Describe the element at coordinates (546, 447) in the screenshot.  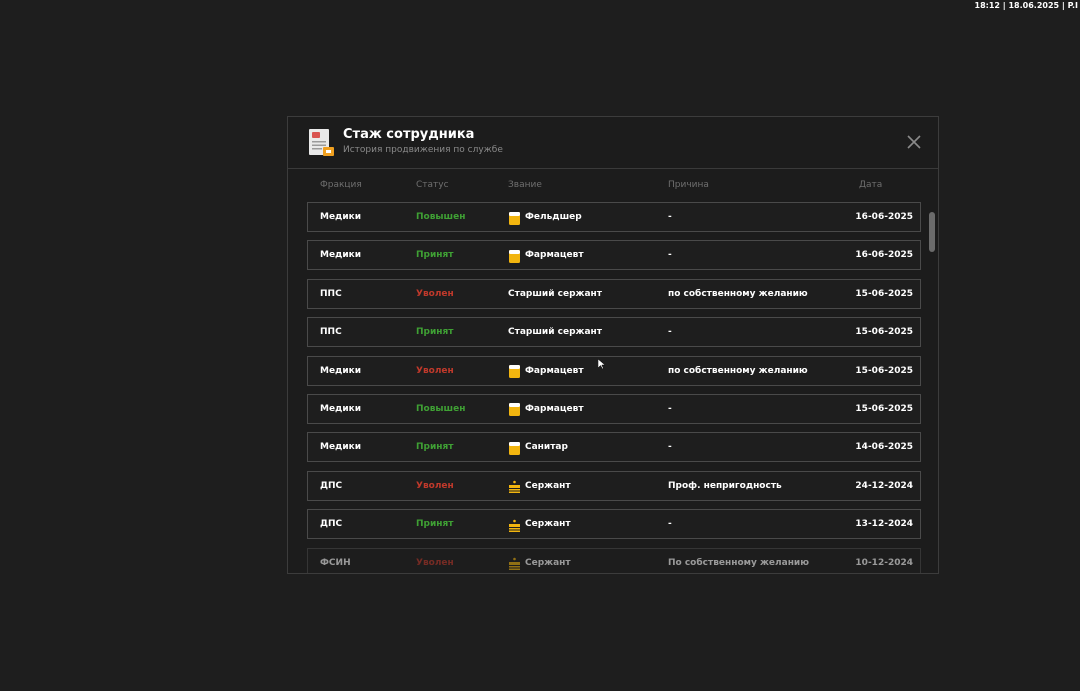
I see `row-rank-label: Санитар` at that location.